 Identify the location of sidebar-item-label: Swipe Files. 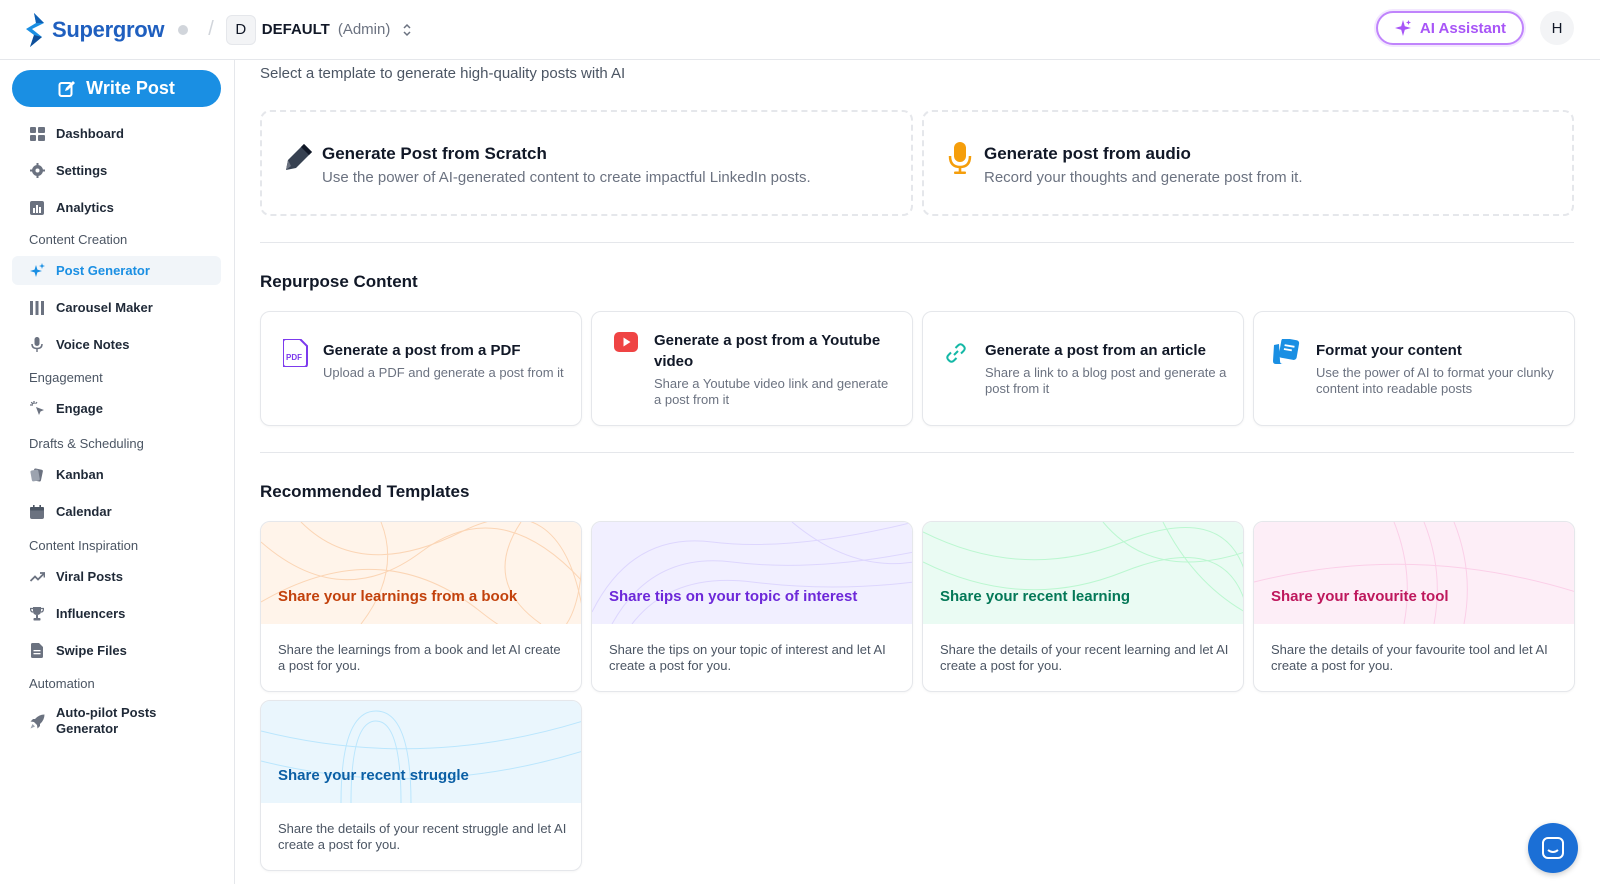
(91, 650).